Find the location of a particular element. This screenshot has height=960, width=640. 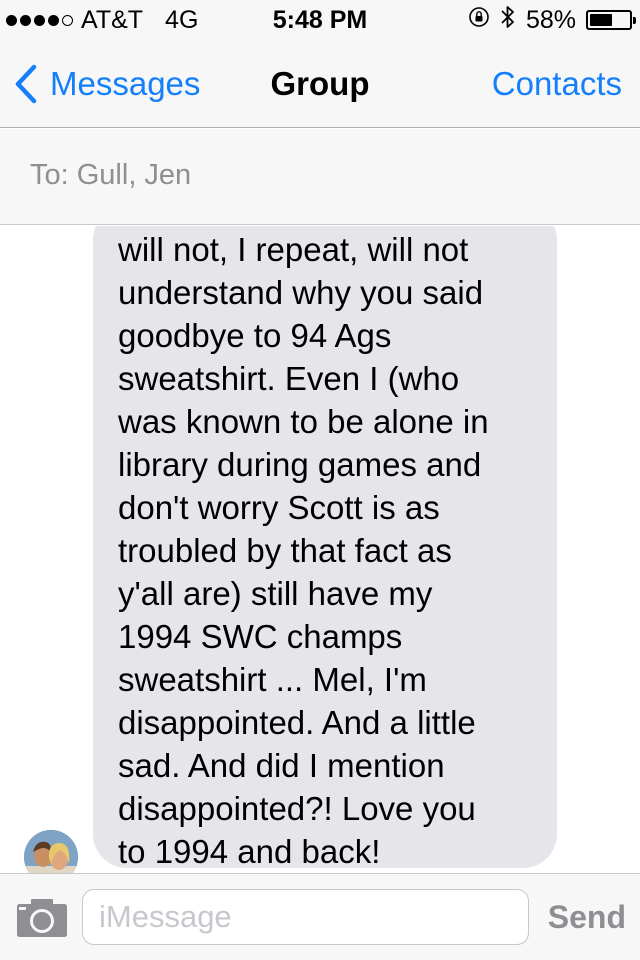

battery-percentage: 58% is located at coordinates (550, 19).